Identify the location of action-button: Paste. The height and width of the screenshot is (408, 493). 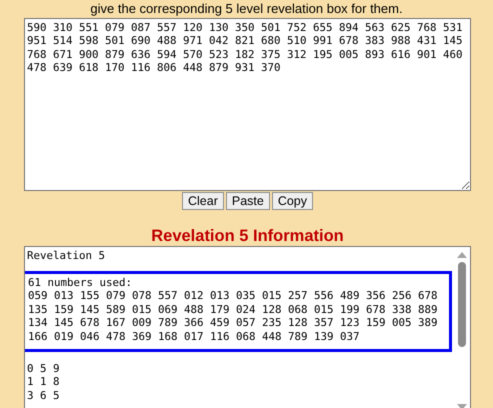
(248, 201).